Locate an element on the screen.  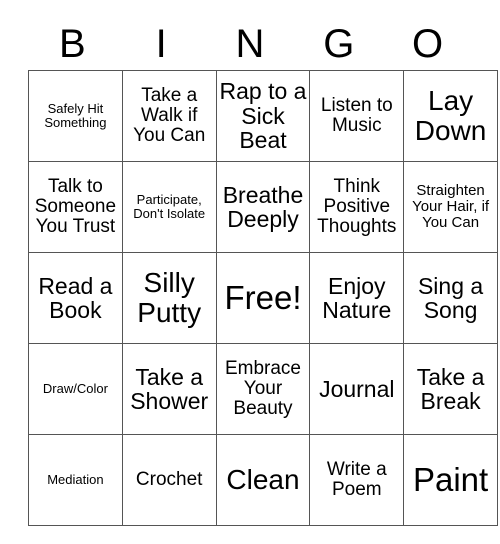
bingo-header-letter-g: G is located at coordinates (339, 44).